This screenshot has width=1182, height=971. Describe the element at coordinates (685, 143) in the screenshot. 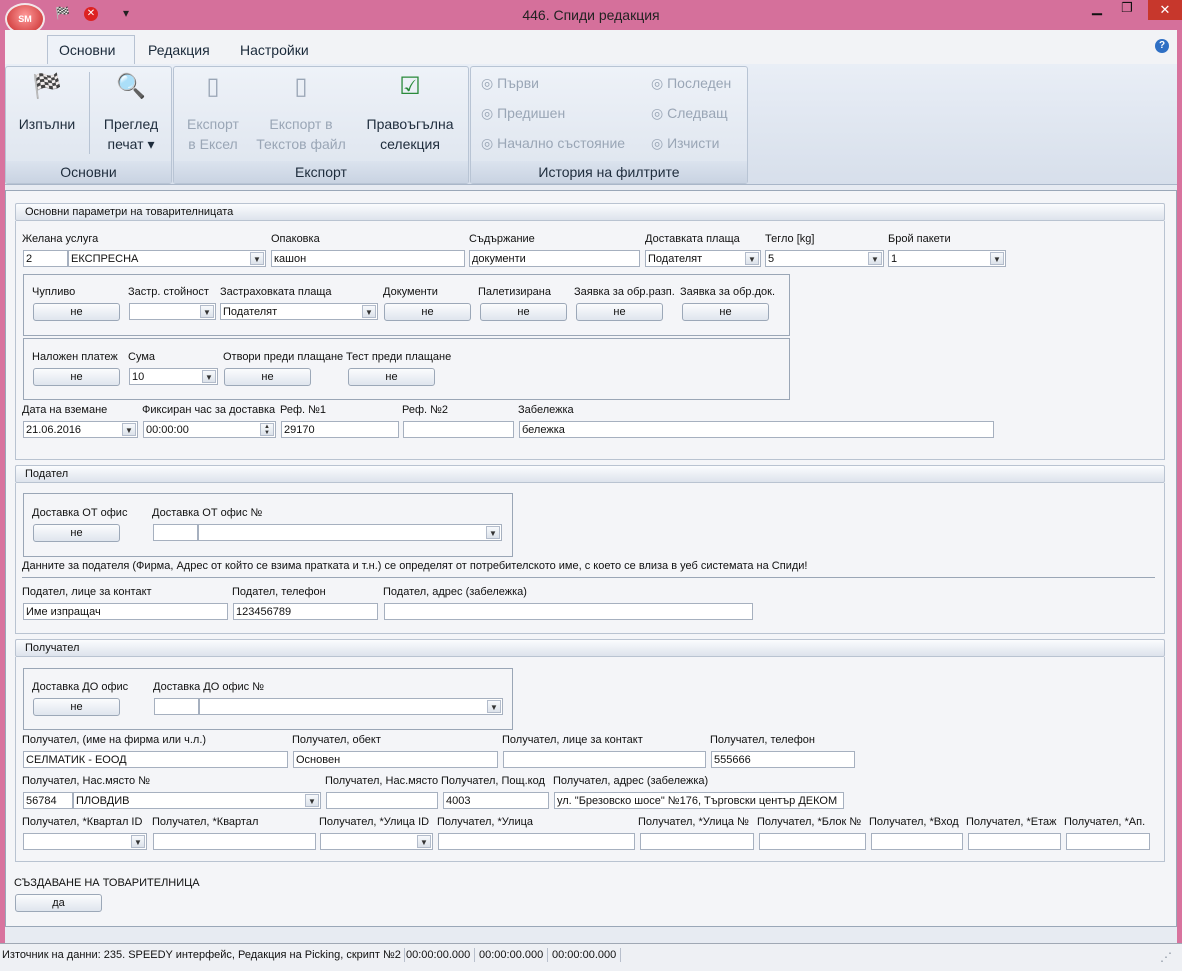

I see `history-clear-button: ◎ Изчисти` at that location.